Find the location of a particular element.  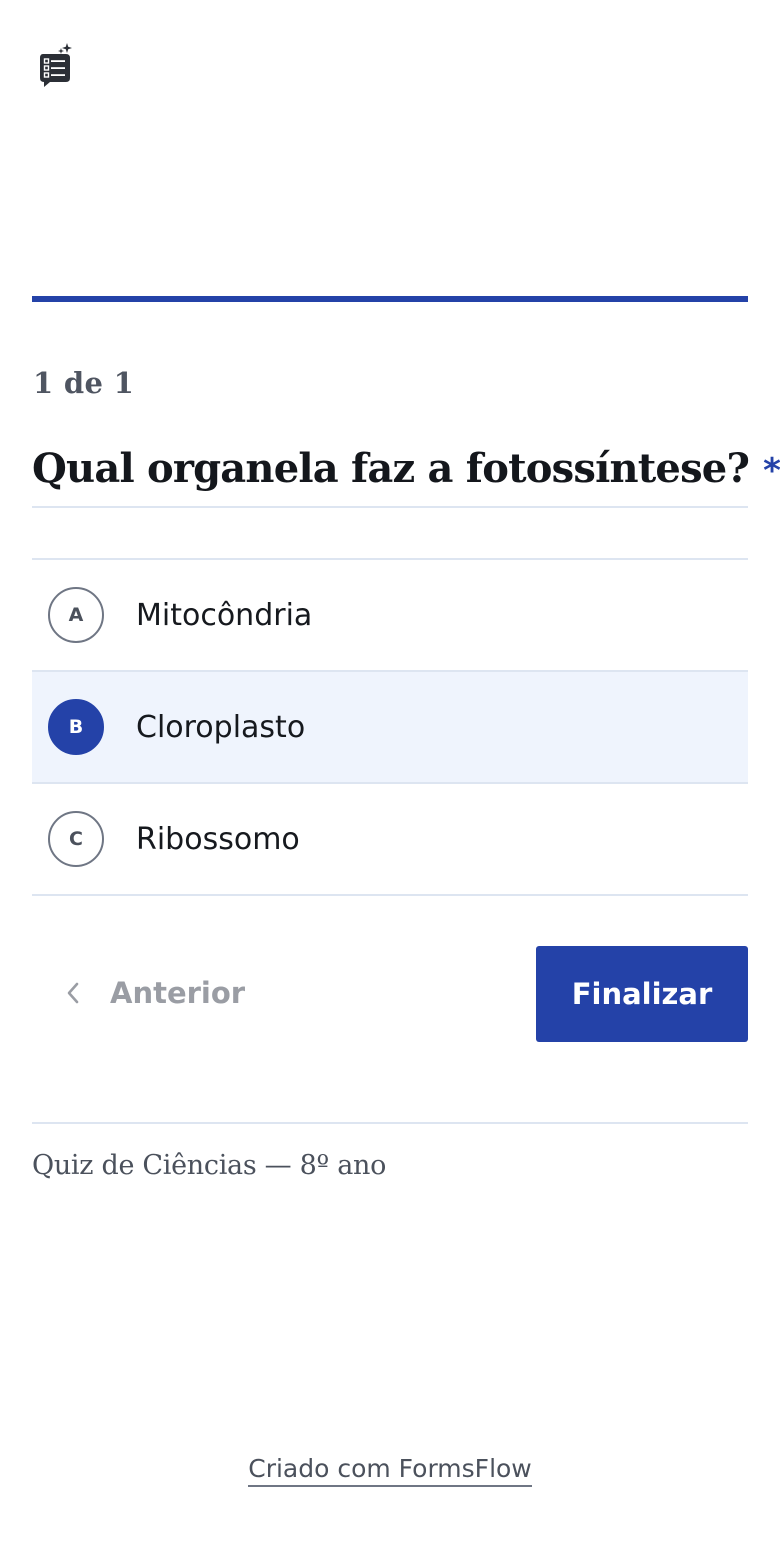

question-text: Qual organela faz a fotossíntese? is located at coordinates (391, 468).